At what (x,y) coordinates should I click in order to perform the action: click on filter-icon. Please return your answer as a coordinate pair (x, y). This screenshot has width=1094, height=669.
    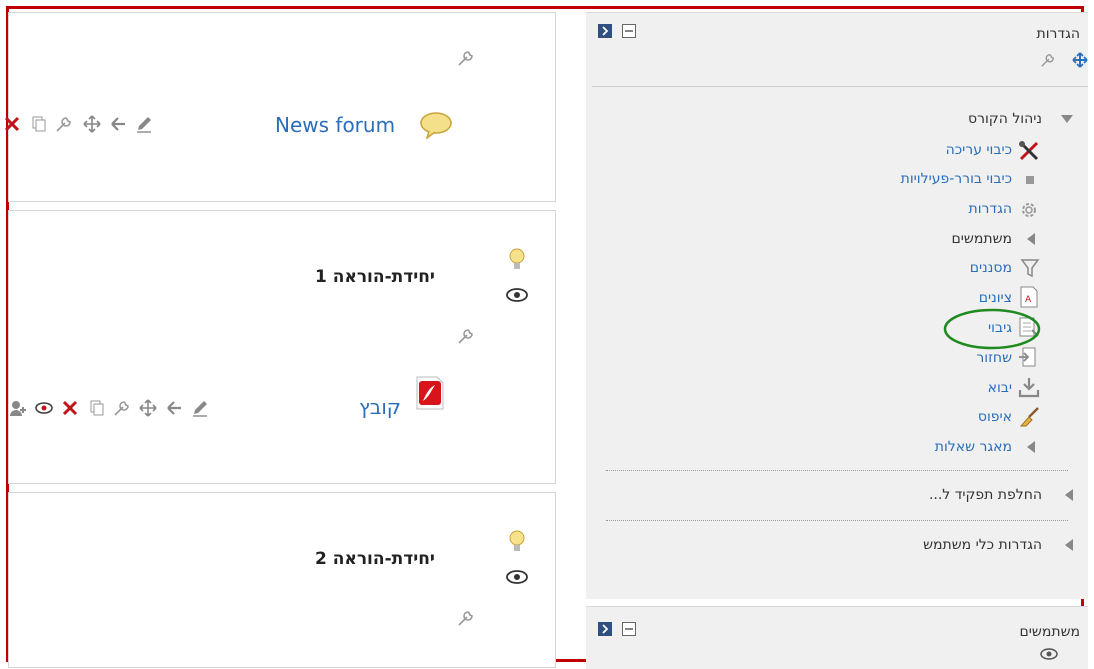
    Looking at the image, I should click on (1030, 268).